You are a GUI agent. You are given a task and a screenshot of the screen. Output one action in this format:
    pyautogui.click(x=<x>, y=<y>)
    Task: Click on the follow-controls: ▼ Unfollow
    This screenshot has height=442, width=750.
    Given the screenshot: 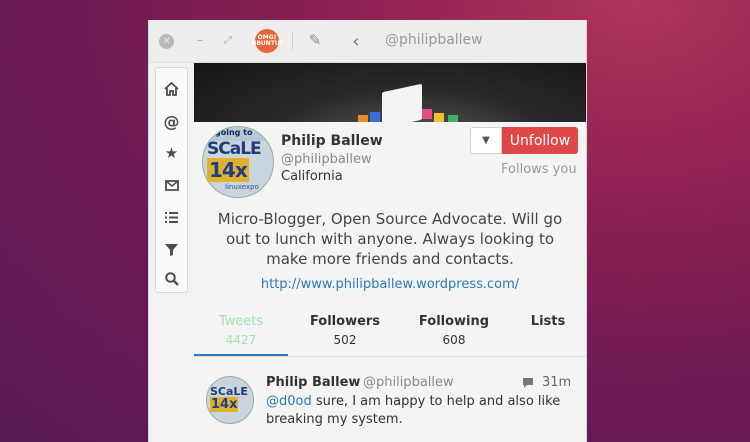 What is the action you would take?
    pyautogui.click(x=524, y=140)
    